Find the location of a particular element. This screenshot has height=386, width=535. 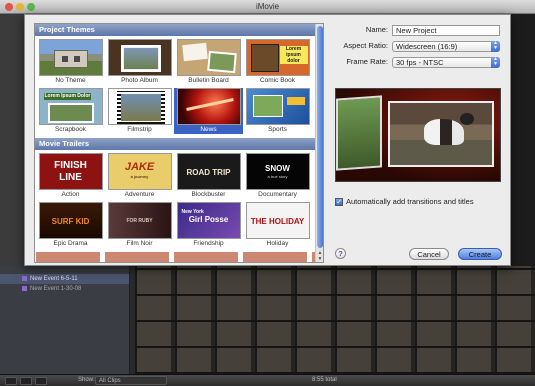

total-duration: 8:55 total is located at coordinates (324, 380).